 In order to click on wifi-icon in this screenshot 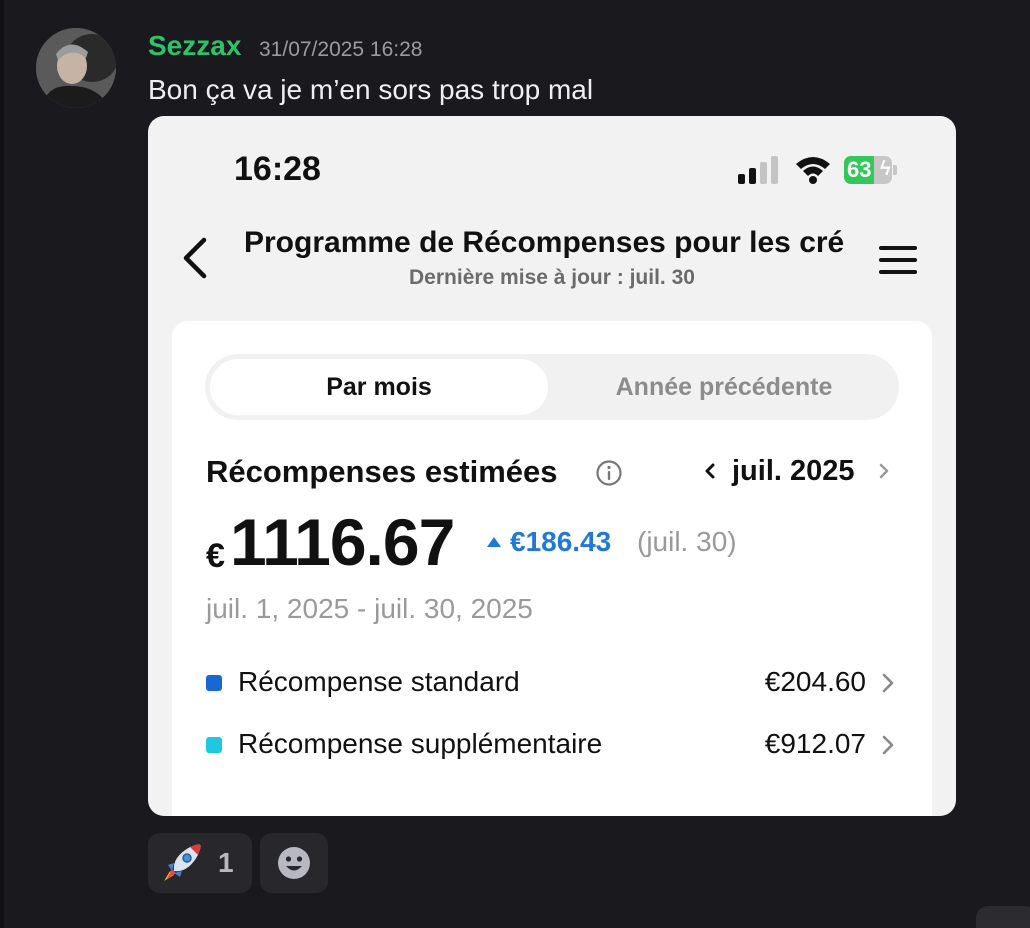, I will do `click(813, 170)`.